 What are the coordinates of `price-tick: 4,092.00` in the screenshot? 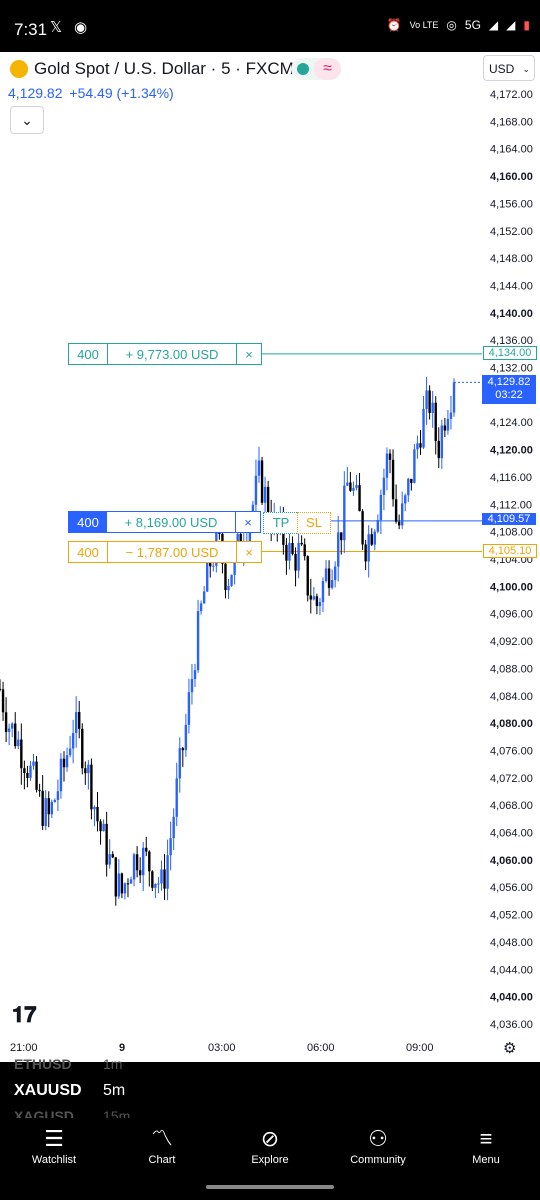 It's located at (511, 642).